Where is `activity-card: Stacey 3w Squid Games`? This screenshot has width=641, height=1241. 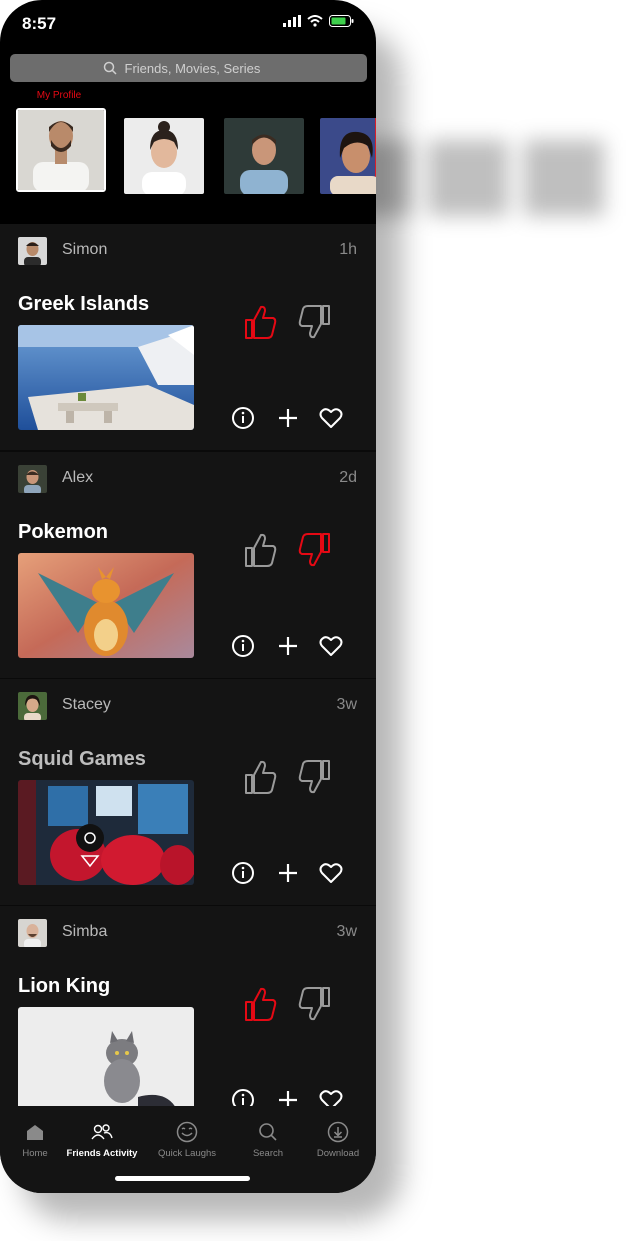 activity-card: Stacey 3w Squid Games is located at coordinates (188, 793).